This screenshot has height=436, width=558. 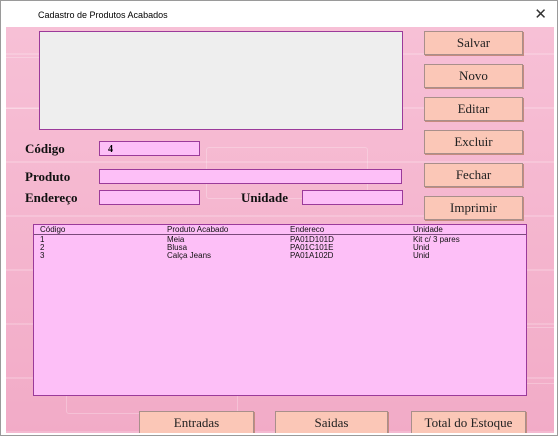 What do you see at coordinates (473, 142) in the screenshot?
I see `excluir-button: Excluir` at bounding box center [473, 142].